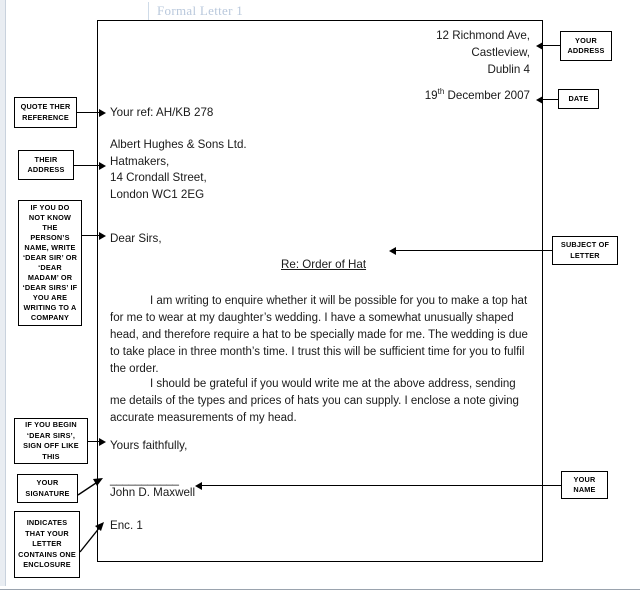 Image resolution: width=640 pixels, height=592 pixels. What do you see at coordinates (320, 589) in the screenshot?
I see `page-bottom-rule` at bounding box center [320, 589].